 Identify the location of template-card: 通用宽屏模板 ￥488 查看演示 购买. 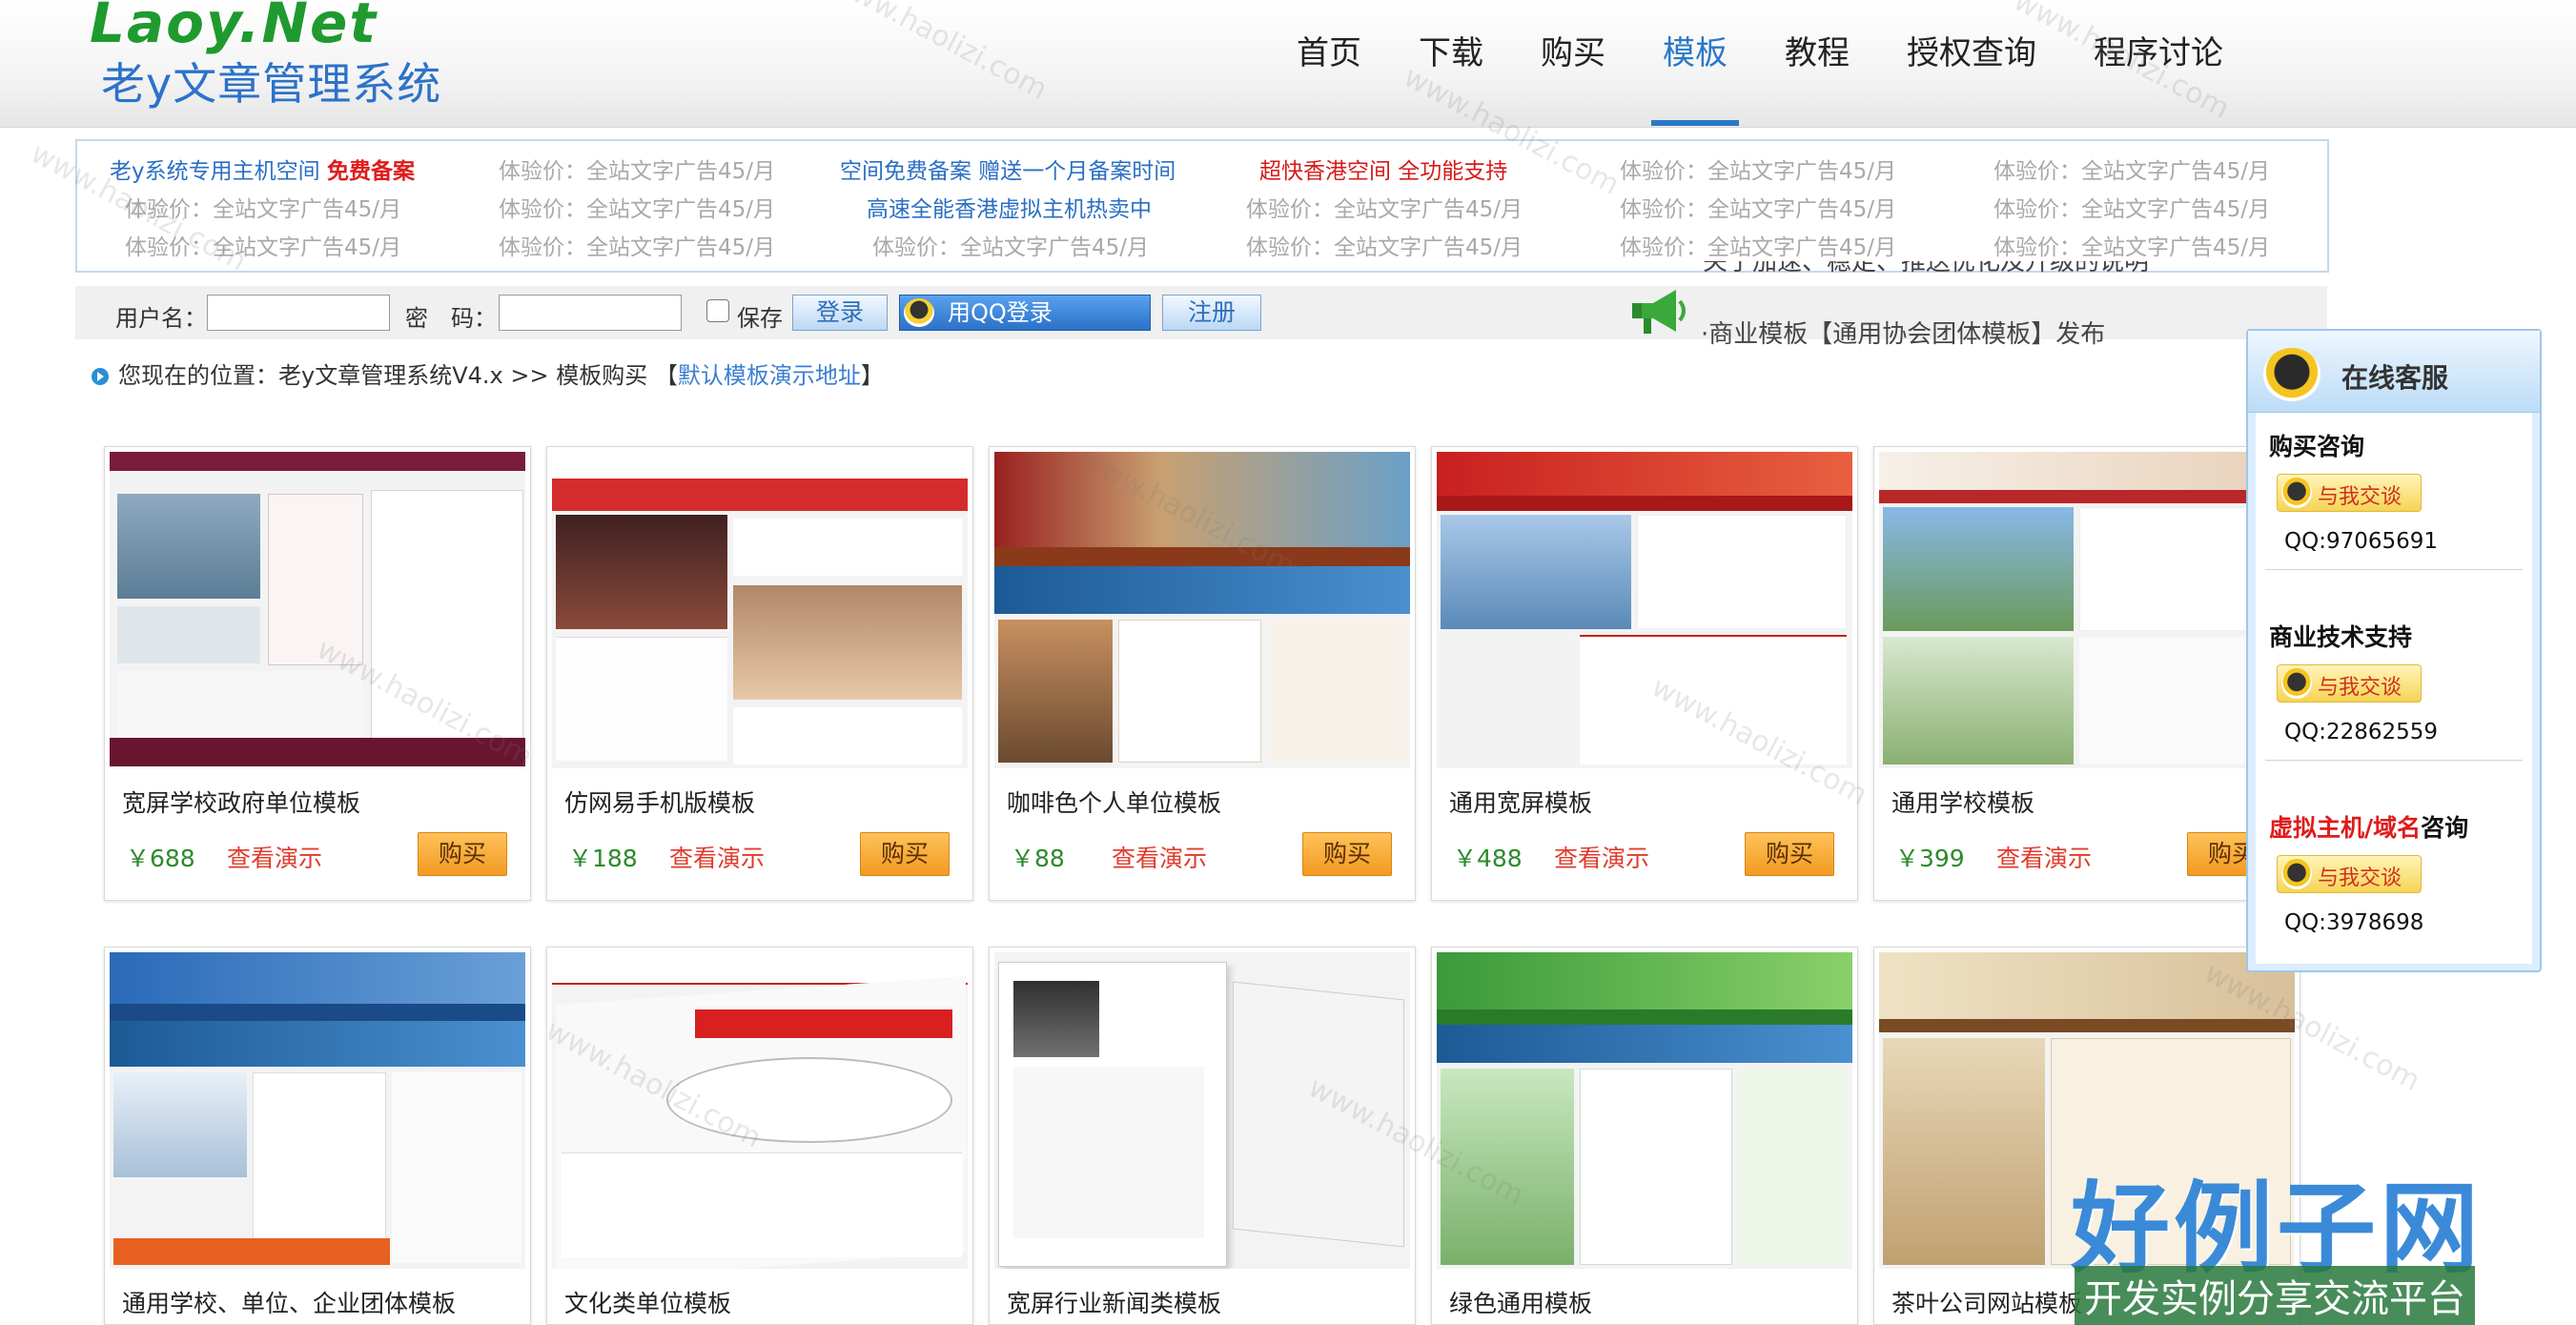
(1645, 673).